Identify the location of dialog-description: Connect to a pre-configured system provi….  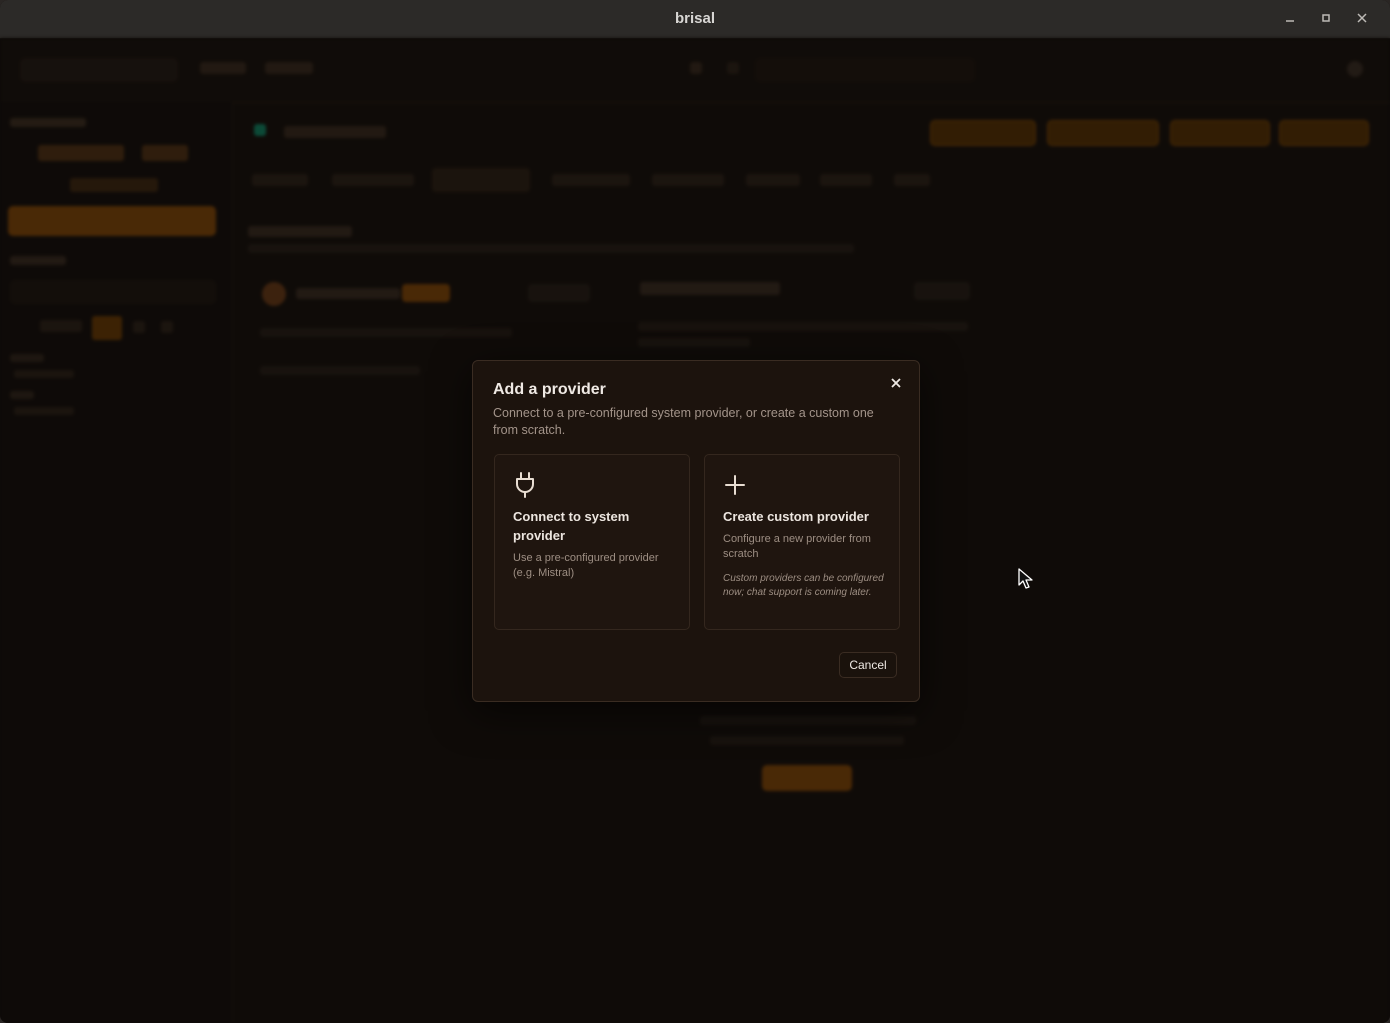
(683, 421).